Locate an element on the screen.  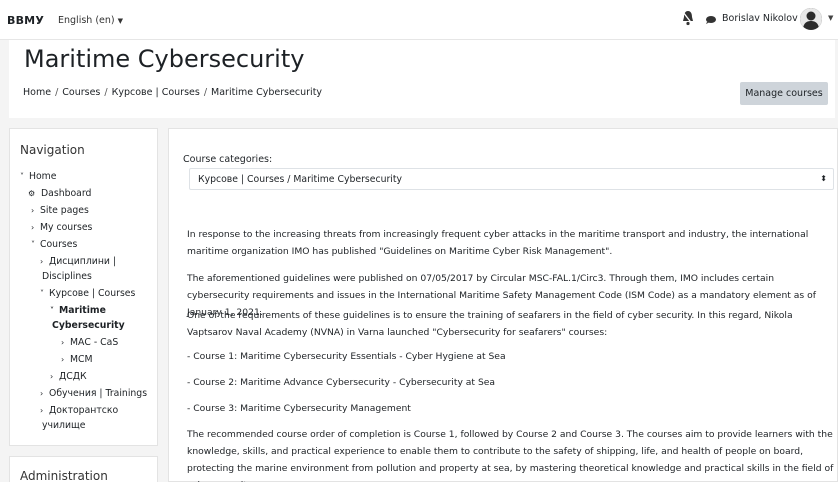
nav-label: ДСДК is located at coordinates (73, 376).